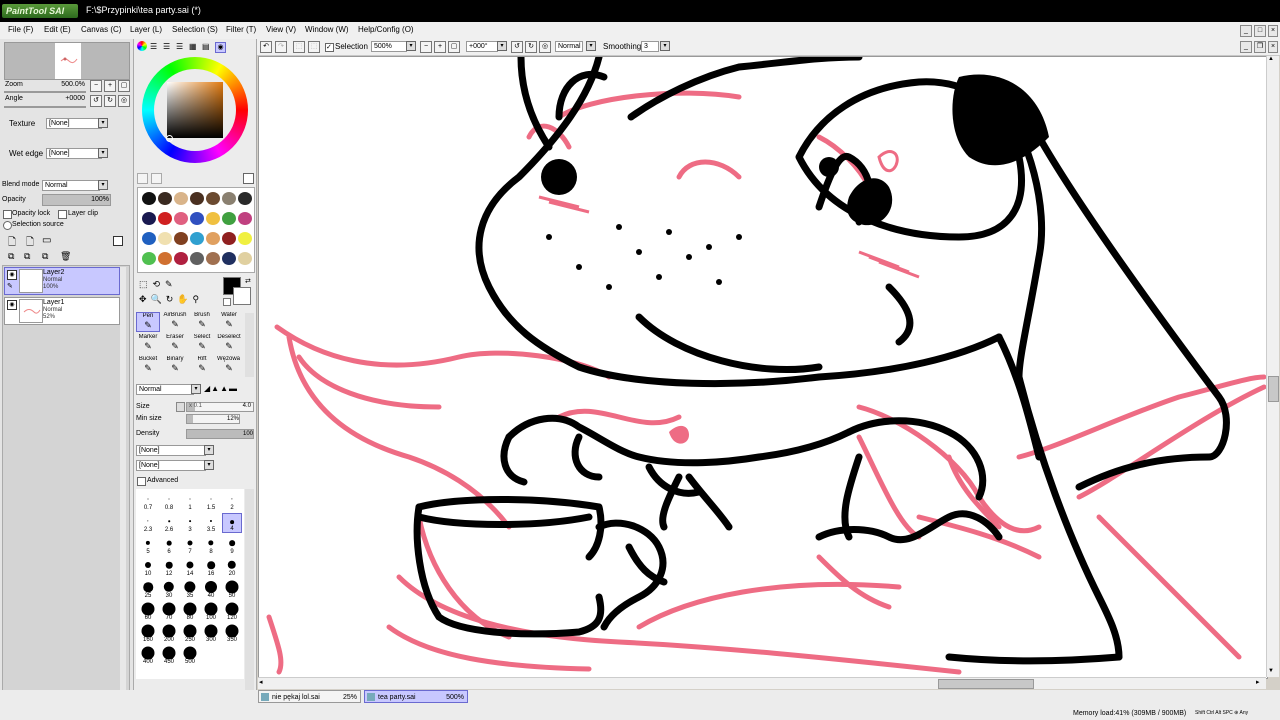 This screenshot has width=1280, height=720. I want to click on menu-canvas: Canvas (C), so click(101, 29).